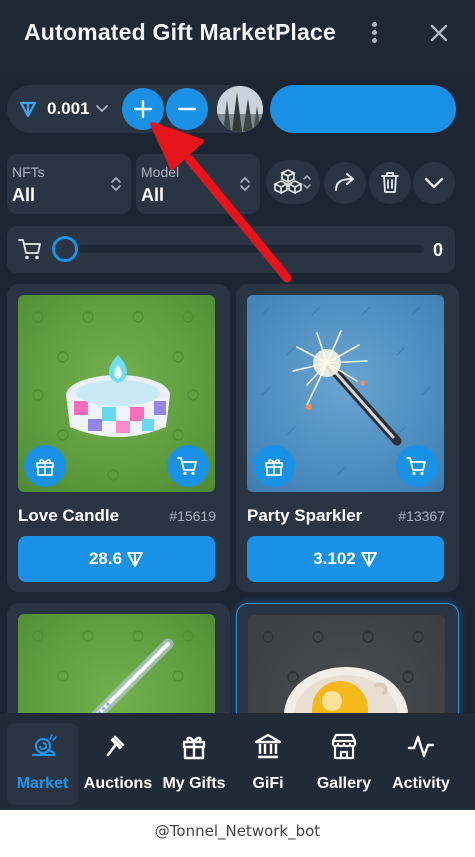 The height and width of the screenshot is (857, 475). What do you see at coordinates (153, 195) in the screenshot?
I see `model-filter-value: All` at bounding box center [153, 195].